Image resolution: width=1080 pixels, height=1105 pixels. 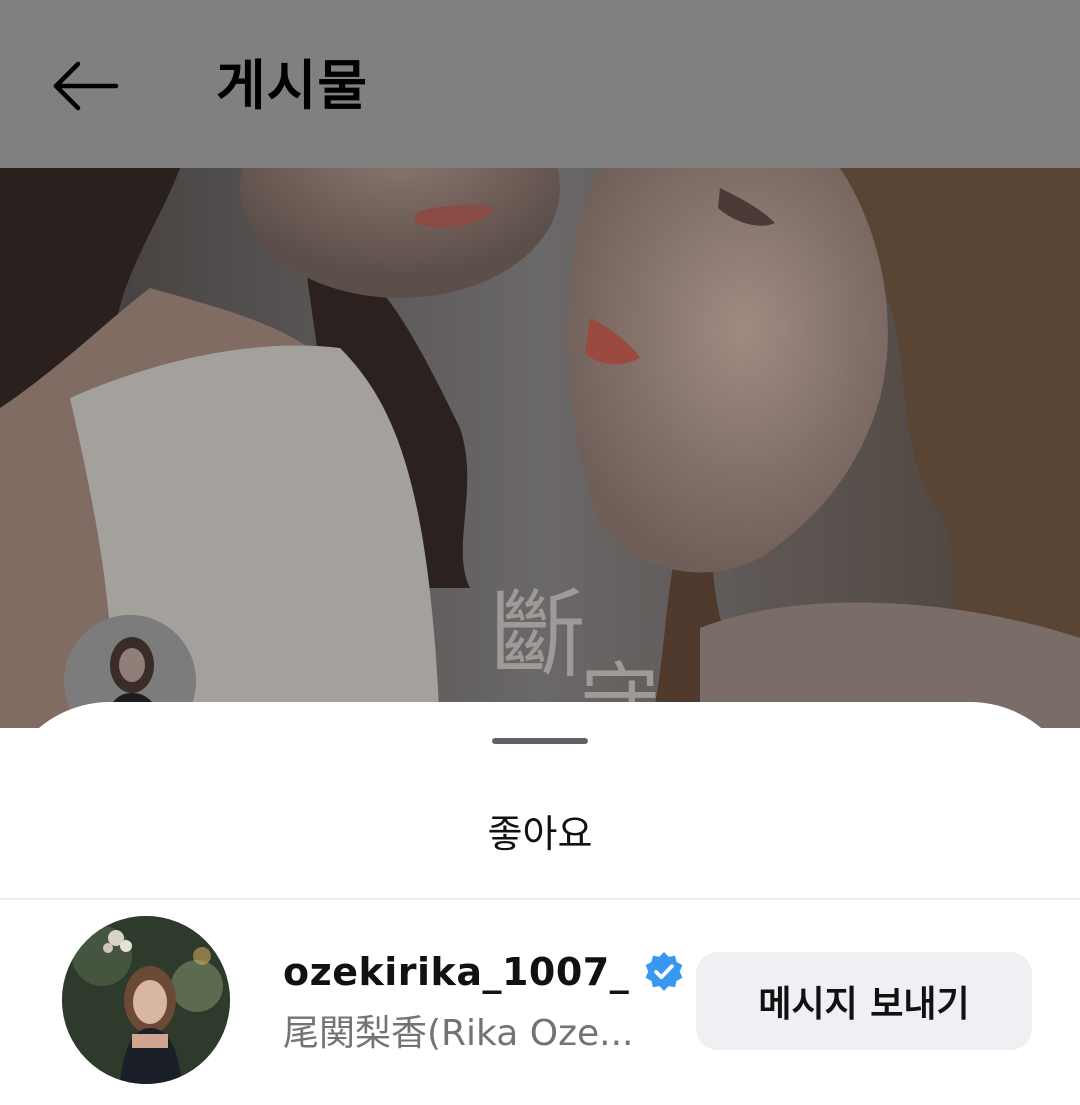 What do you see at coordinates (538, 635) in the screenshot?
I see `overlay-title-text: 斷` at bounding box center [538, 635].